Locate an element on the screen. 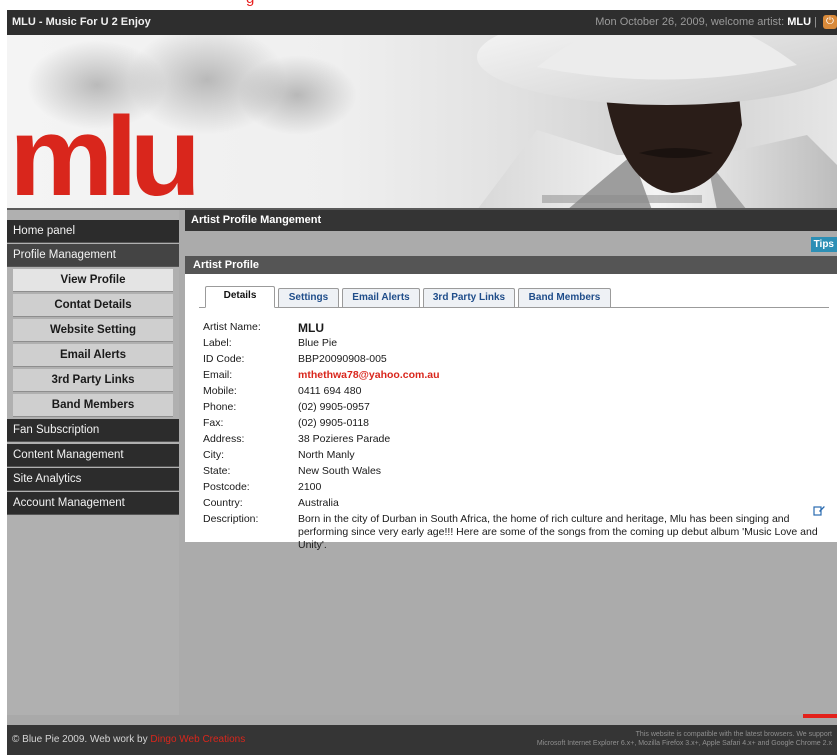 This screenshot has height=755, width=837. address-value: 38 Pozieres Parade is located at coordinates (344, 439).